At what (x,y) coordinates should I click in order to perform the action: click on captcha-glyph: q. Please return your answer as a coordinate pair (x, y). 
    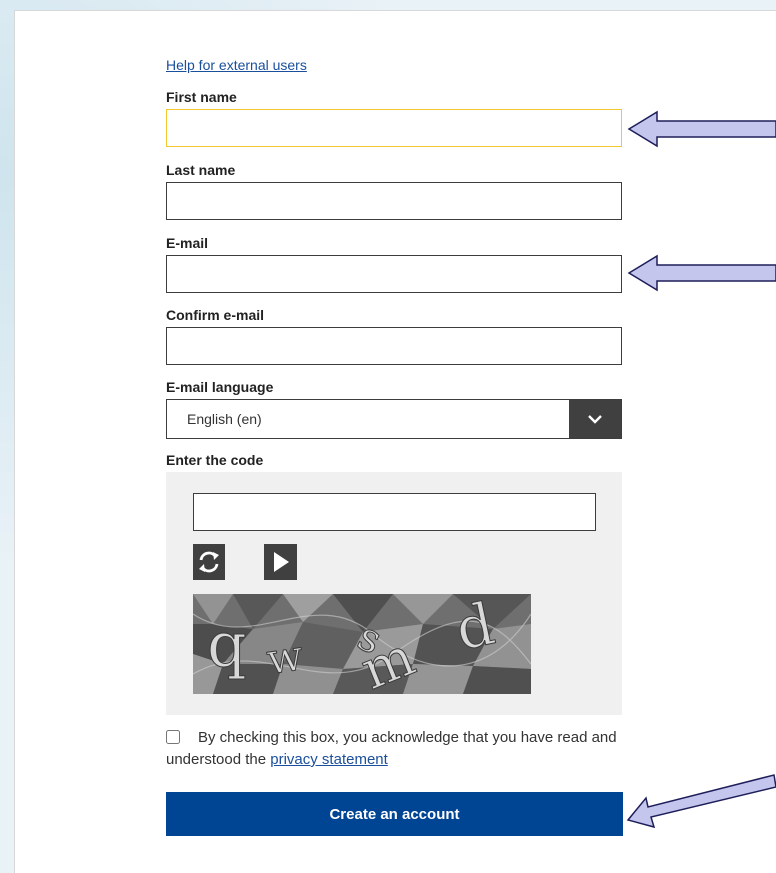
    Looking at the image, I should click on (227, 644).